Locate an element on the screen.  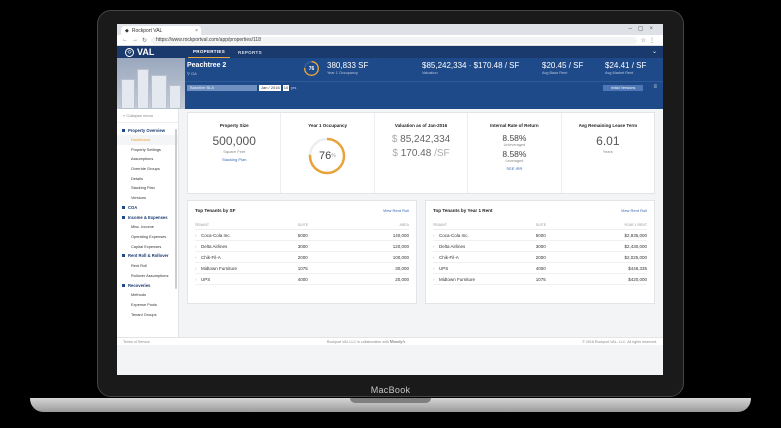
column-headers: TENANT SUITE AREA is located at coordinates (302, 226).